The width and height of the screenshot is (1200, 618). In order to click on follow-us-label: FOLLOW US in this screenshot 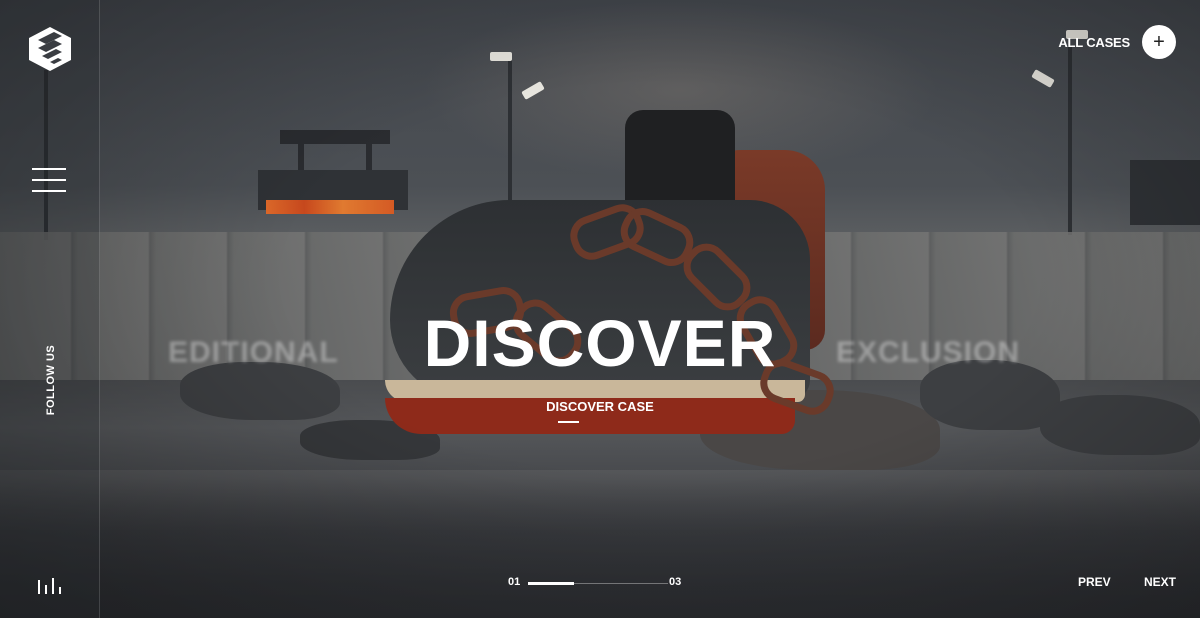, I will do `click(51, 380)`.